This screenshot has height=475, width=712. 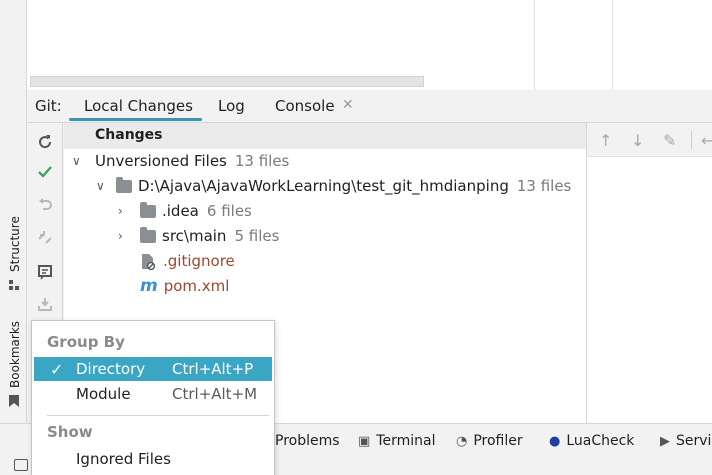 I want to click on services-label: Servi, so click(x=694, y=441).